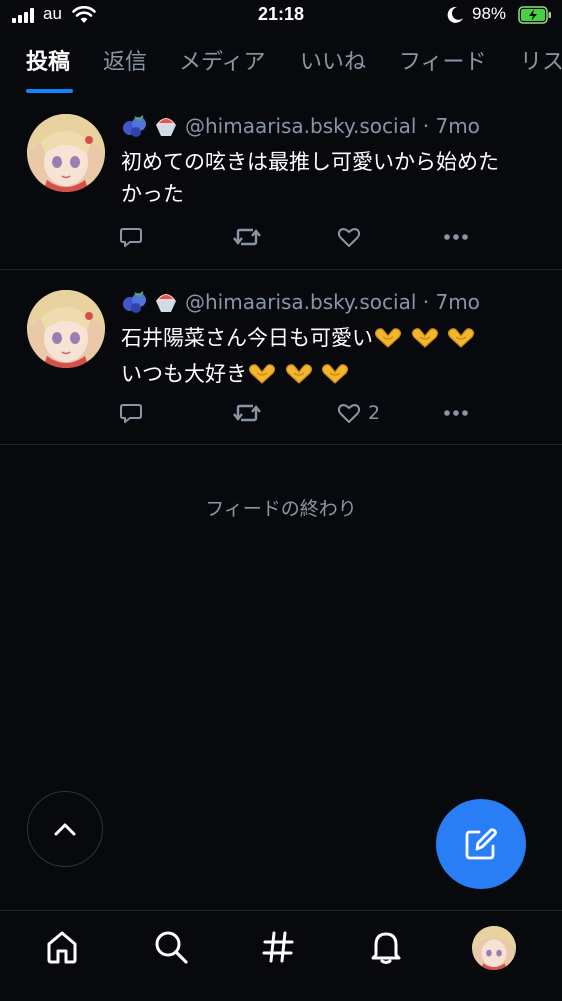 Image resolution: width=562 pixels, height=1001 pixels. I want to click on post-text-line: 石井陽菜さん今日も可愛い, so click(331, 340).